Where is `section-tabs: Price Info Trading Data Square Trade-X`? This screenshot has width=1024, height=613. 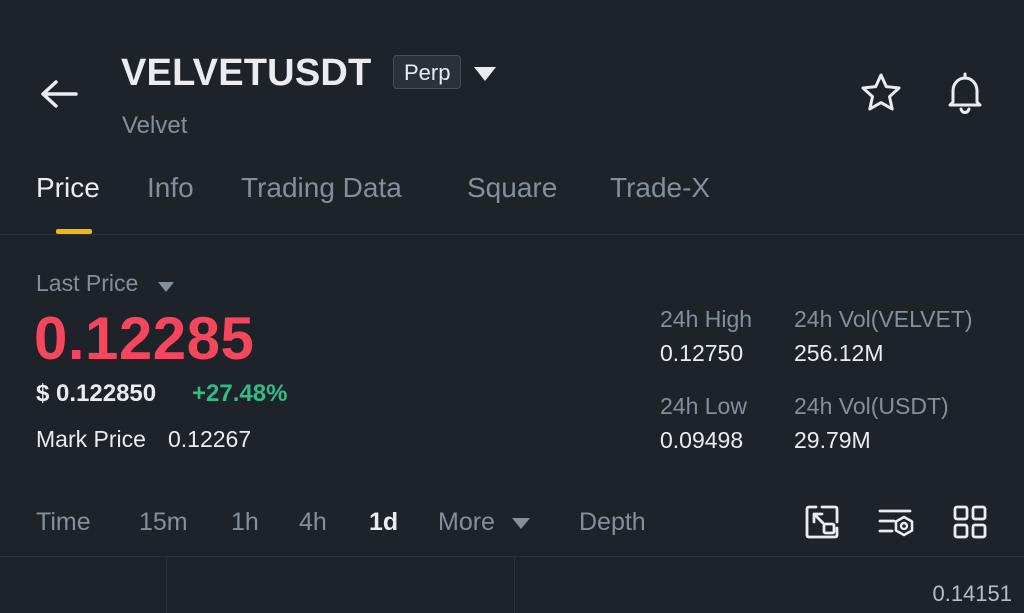
section-tabs: Price Info Trading Data Square Trade-X is located at coordinates (512, 201).